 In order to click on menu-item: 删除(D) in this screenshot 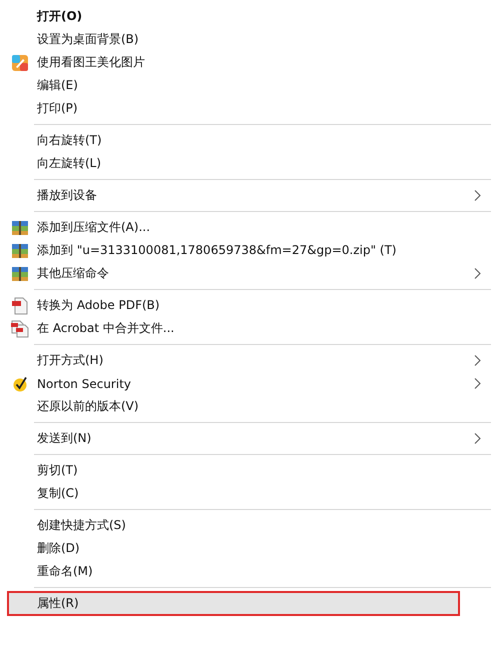, I will do `click(244, 548)`.